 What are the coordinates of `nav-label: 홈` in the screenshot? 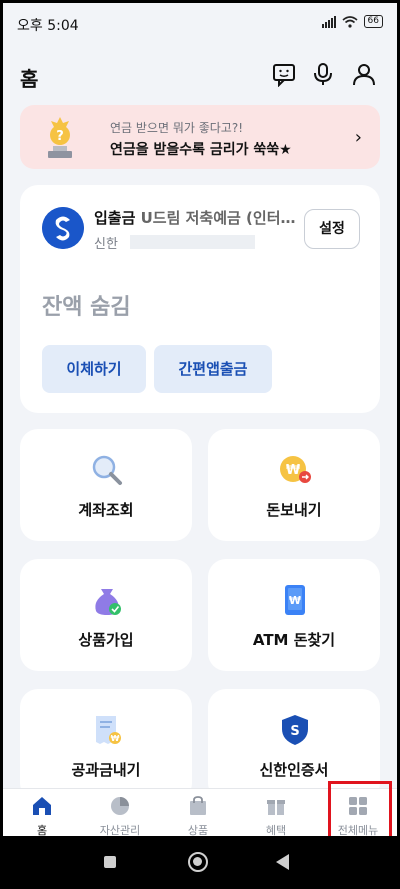 It's located at (42, 830).